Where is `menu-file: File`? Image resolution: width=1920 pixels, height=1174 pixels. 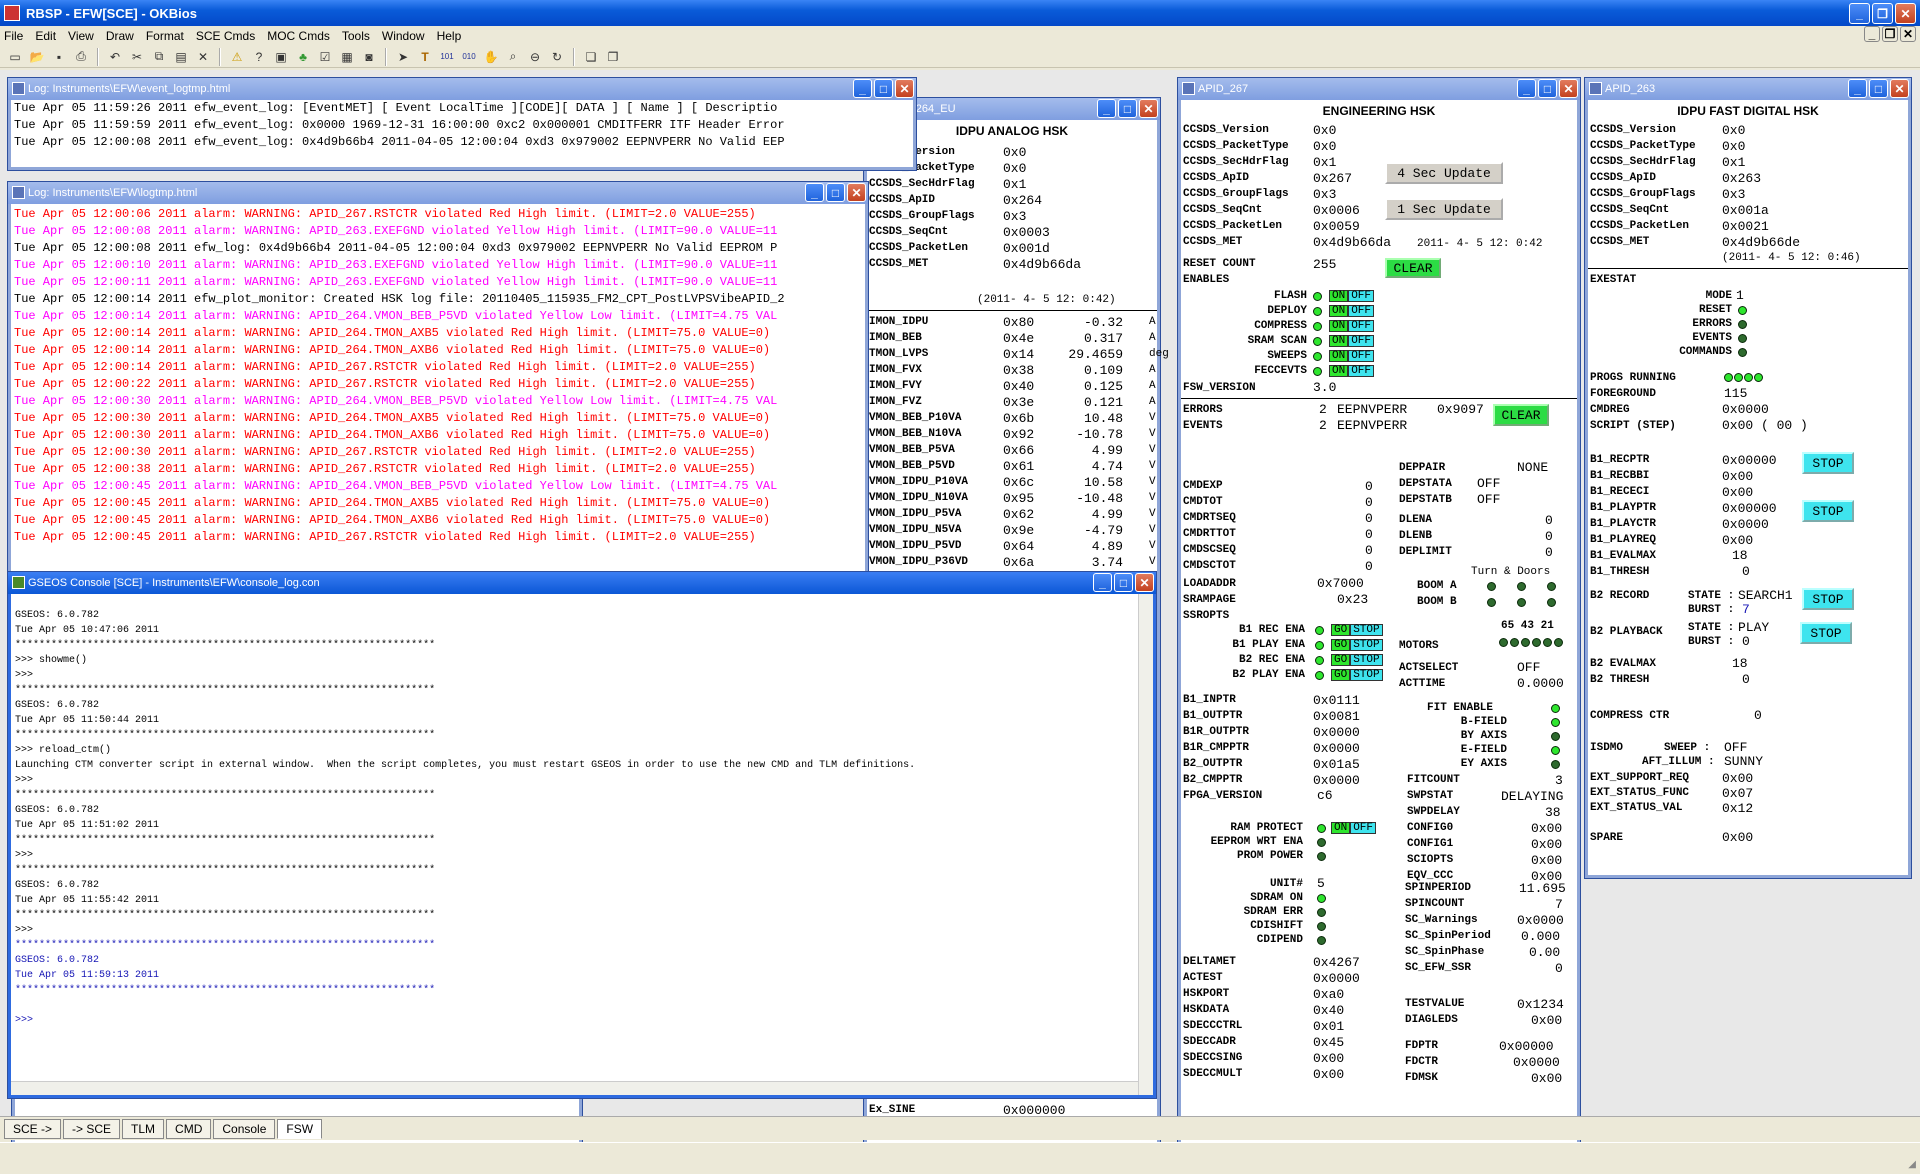
menu-file: File is located at coordinates (13, 36).